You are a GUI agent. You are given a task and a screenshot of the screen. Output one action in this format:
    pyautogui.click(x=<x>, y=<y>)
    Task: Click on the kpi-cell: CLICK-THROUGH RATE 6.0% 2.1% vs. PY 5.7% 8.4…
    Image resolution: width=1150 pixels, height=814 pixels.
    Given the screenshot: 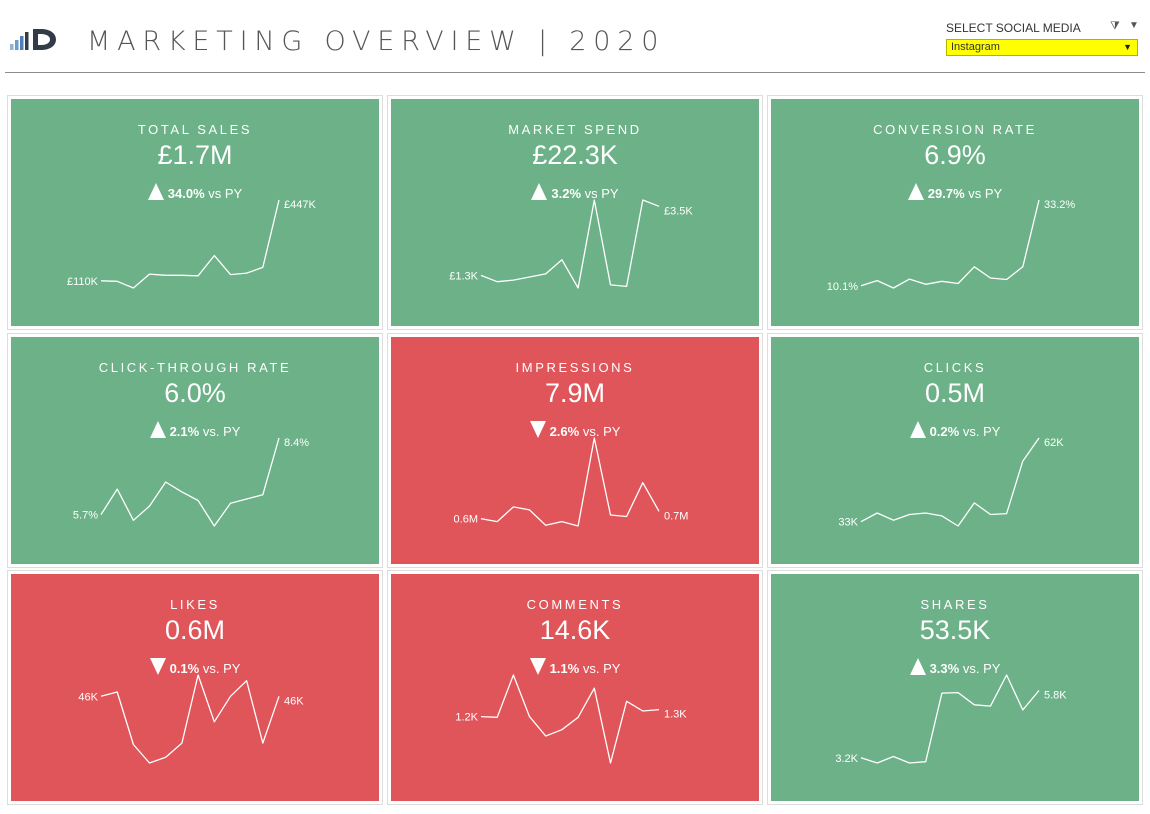 What is the action you would take?
    pyautogui.click(x=195, y=450)
    